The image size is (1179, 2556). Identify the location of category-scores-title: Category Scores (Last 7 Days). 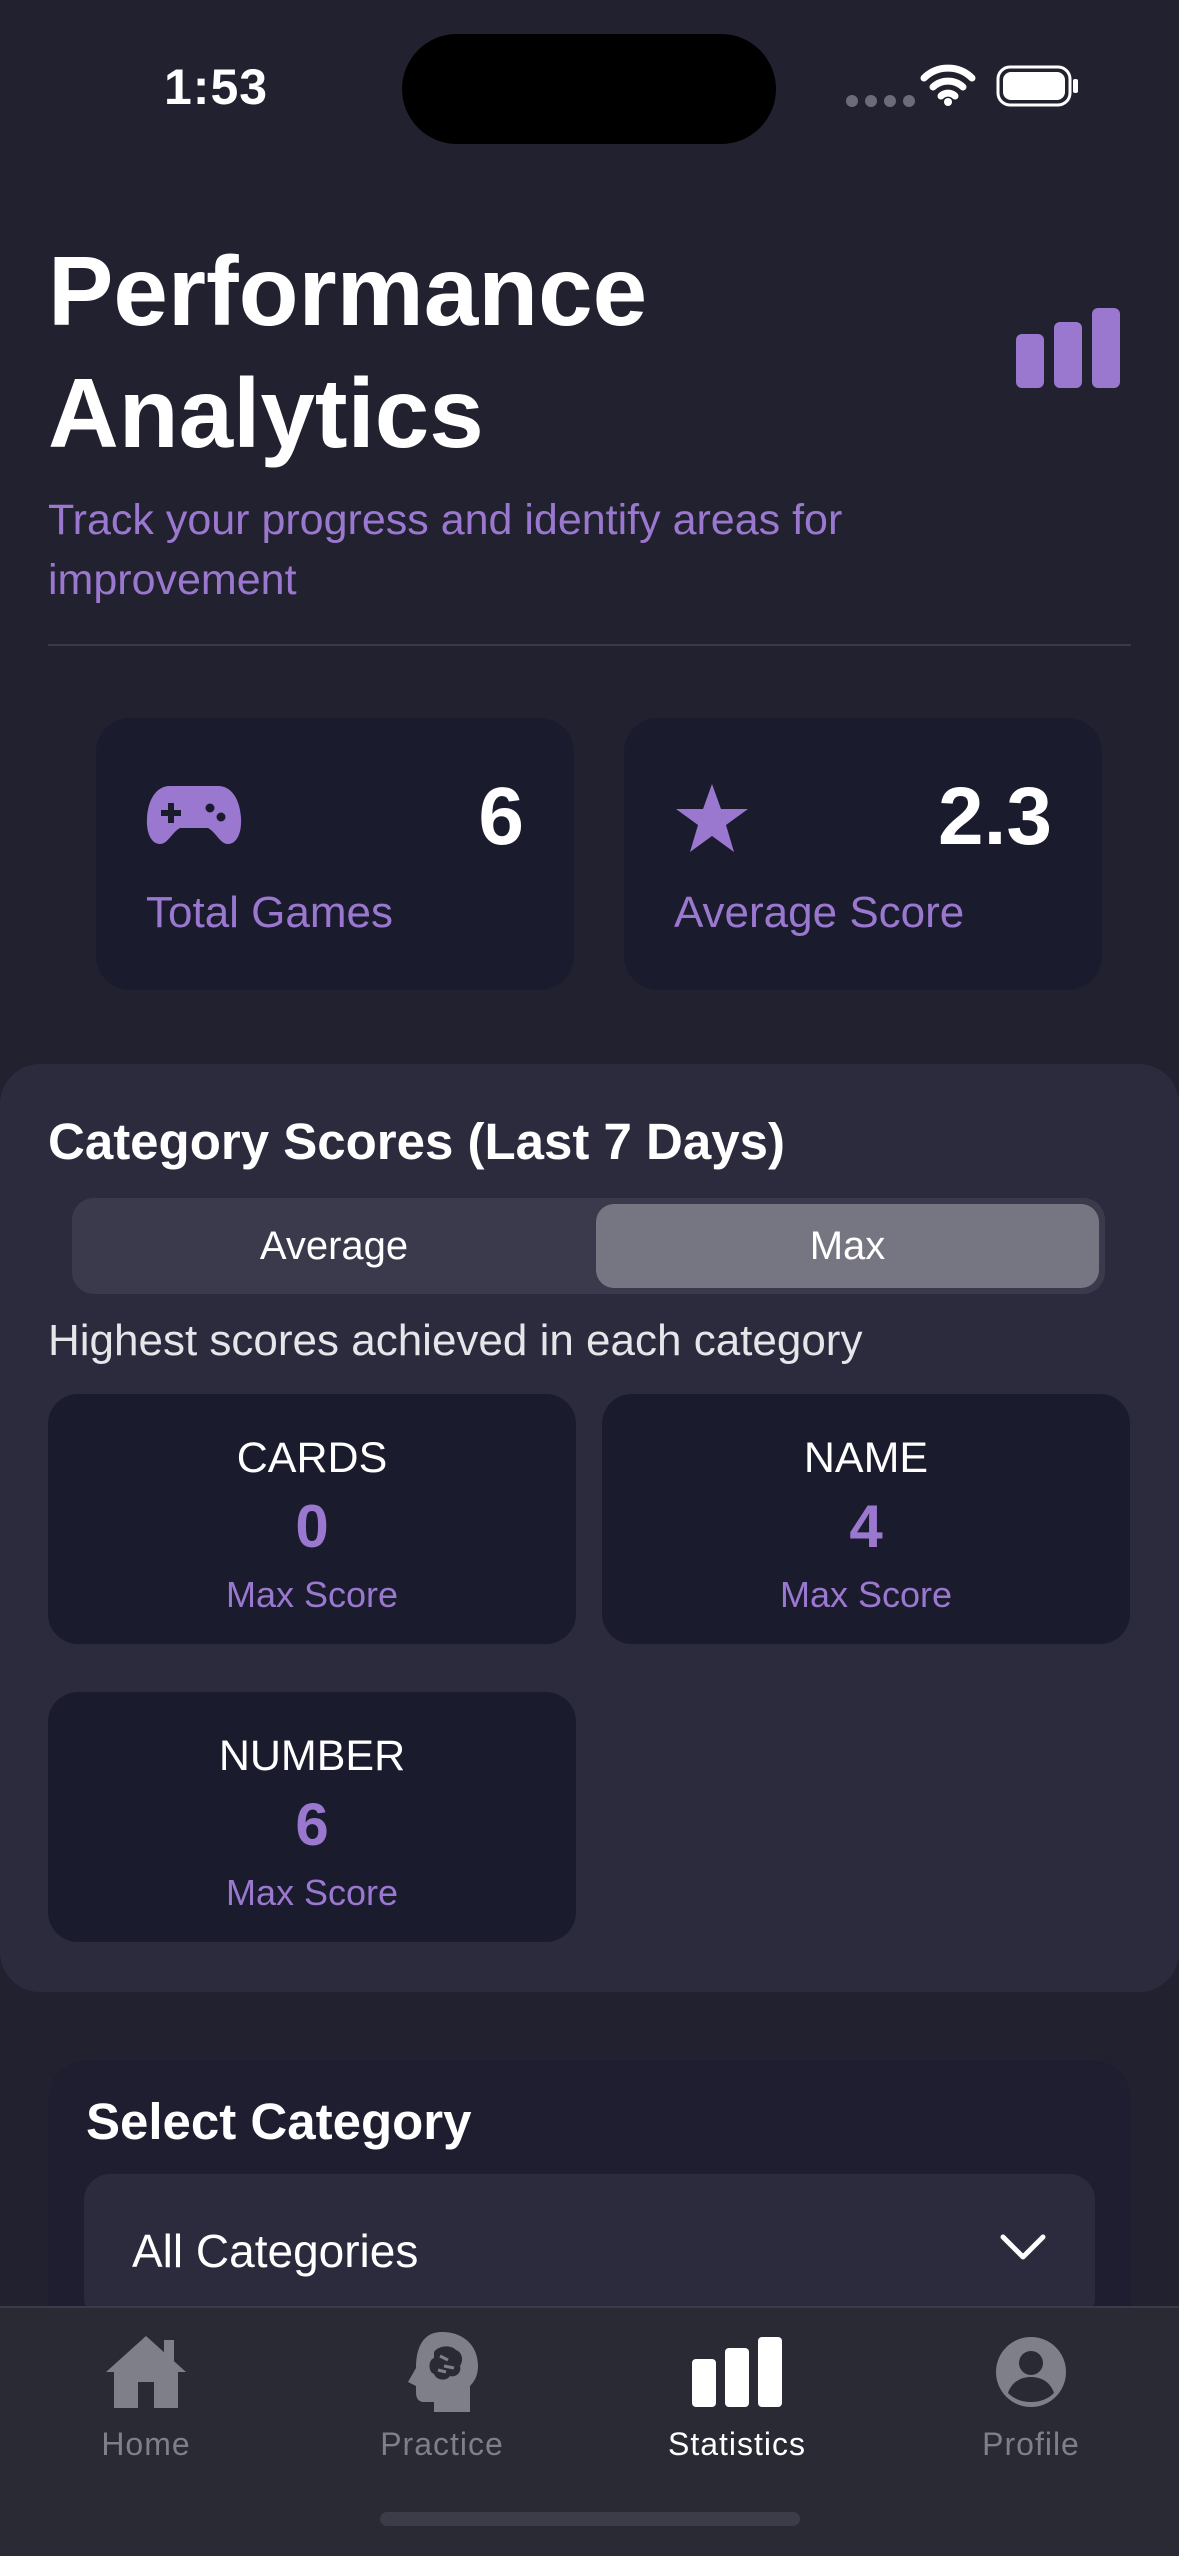
(416, 1141).